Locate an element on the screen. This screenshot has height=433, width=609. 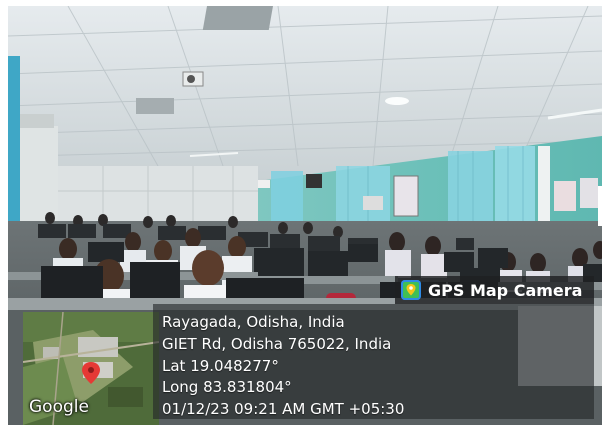
gps-app-badge: GPS Map Camera is located at coordinates (494, 290).